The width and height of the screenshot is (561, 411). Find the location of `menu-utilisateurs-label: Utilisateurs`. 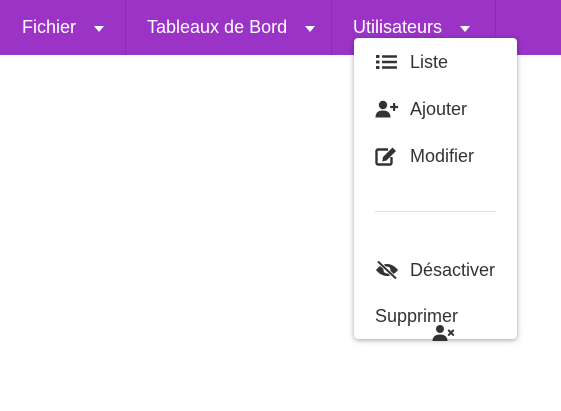

menu-utilisateurs-label: Utilisateurs is located at coordinates (398, 27).